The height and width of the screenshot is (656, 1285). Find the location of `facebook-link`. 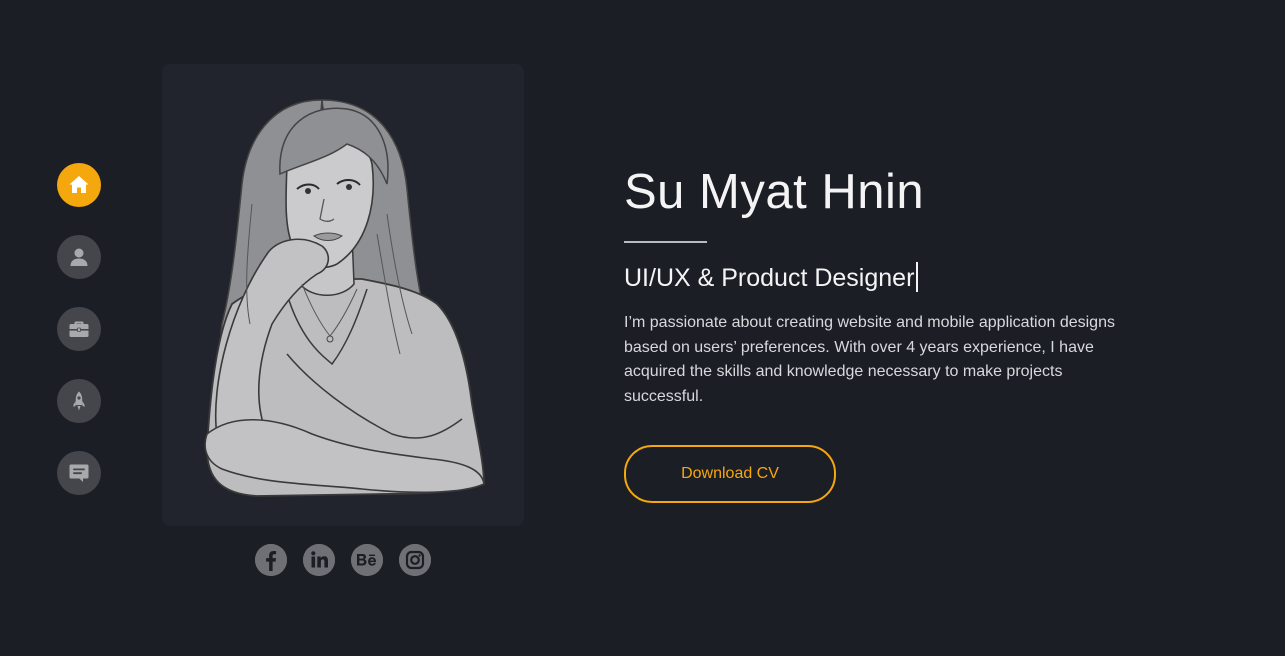

facebook-link is located at coordinates (271, 560).